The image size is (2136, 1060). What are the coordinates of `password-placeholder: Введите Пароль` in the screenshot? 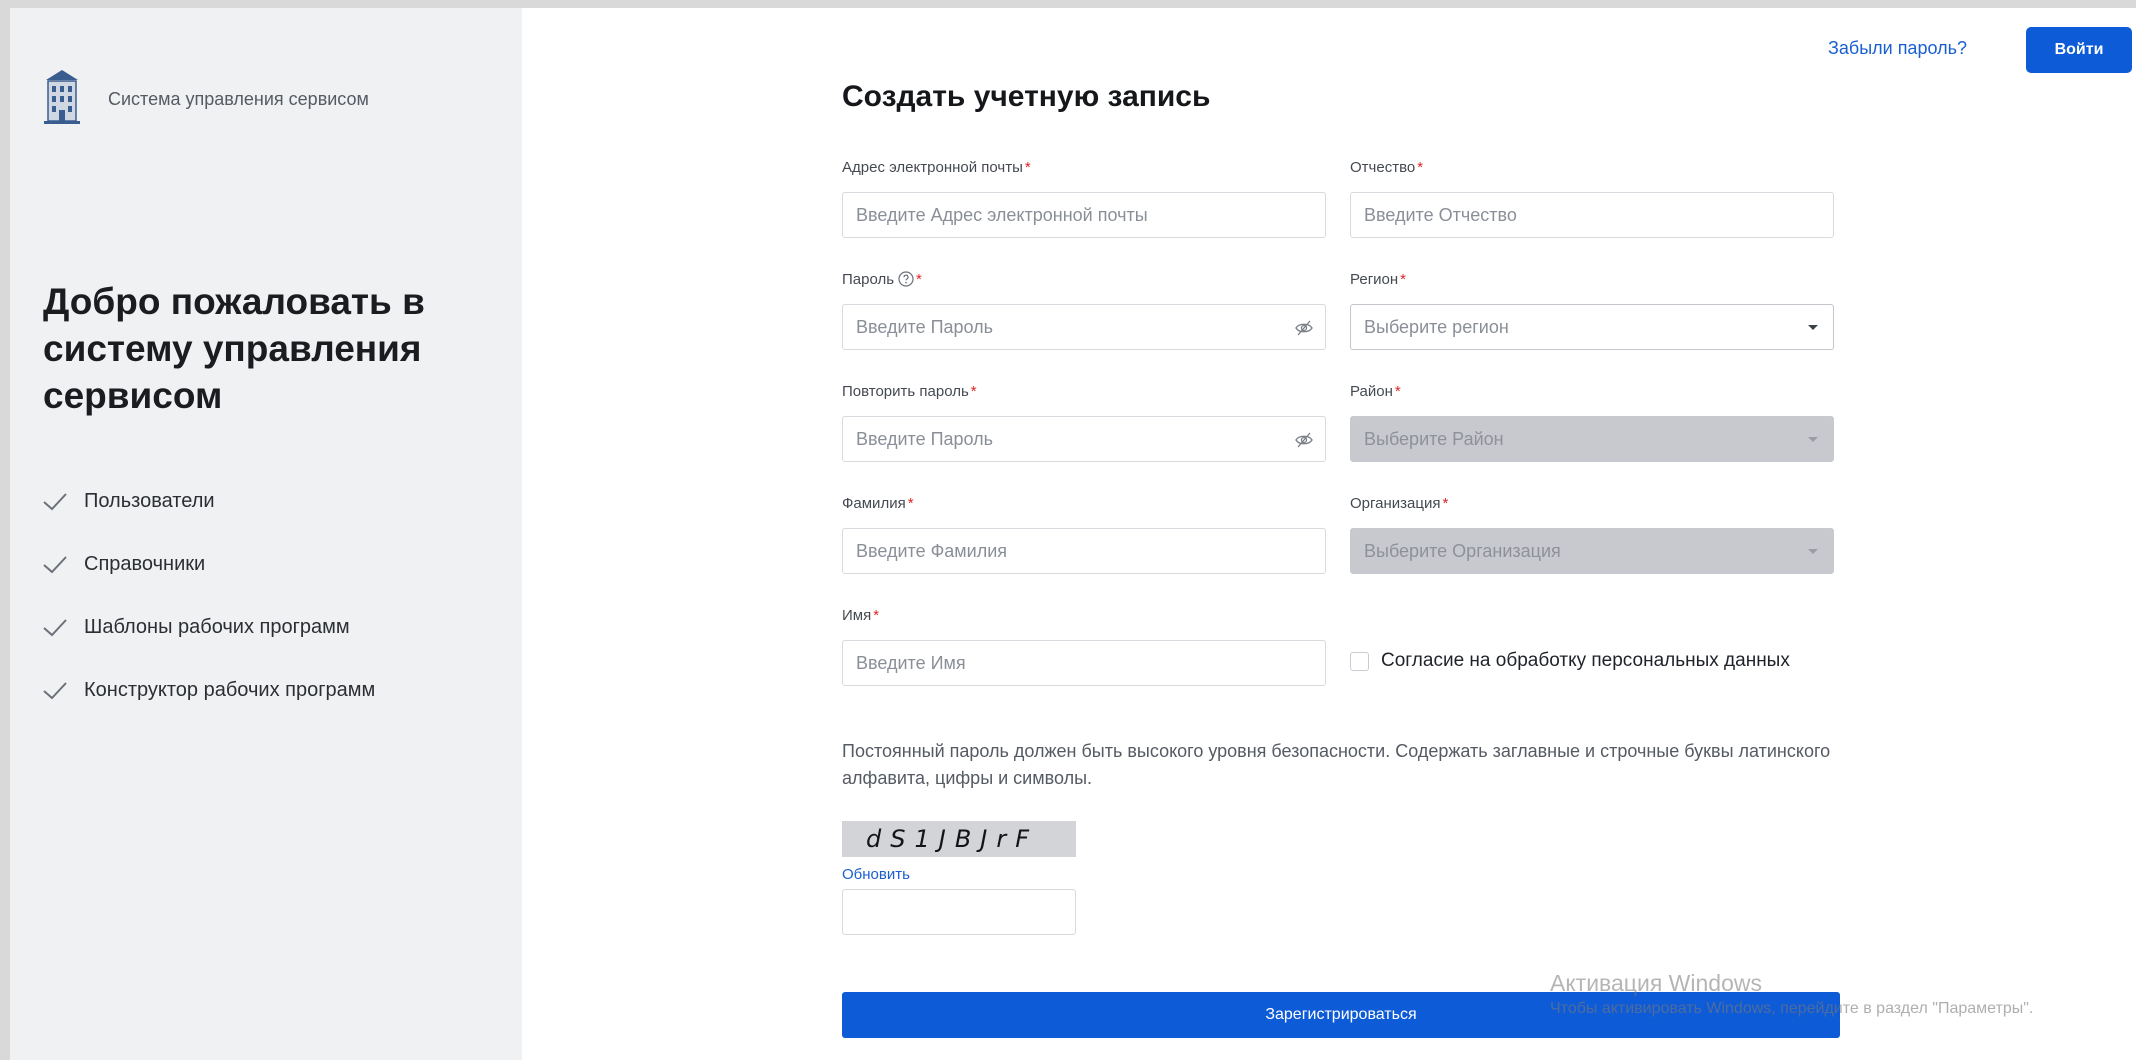 It's located at (925, 326).